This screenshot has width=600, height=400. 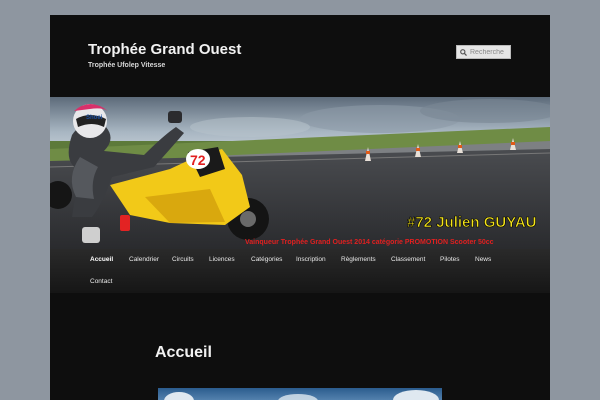 I want to click on nav-item-classement: Classement, so click(x=408, y=260).